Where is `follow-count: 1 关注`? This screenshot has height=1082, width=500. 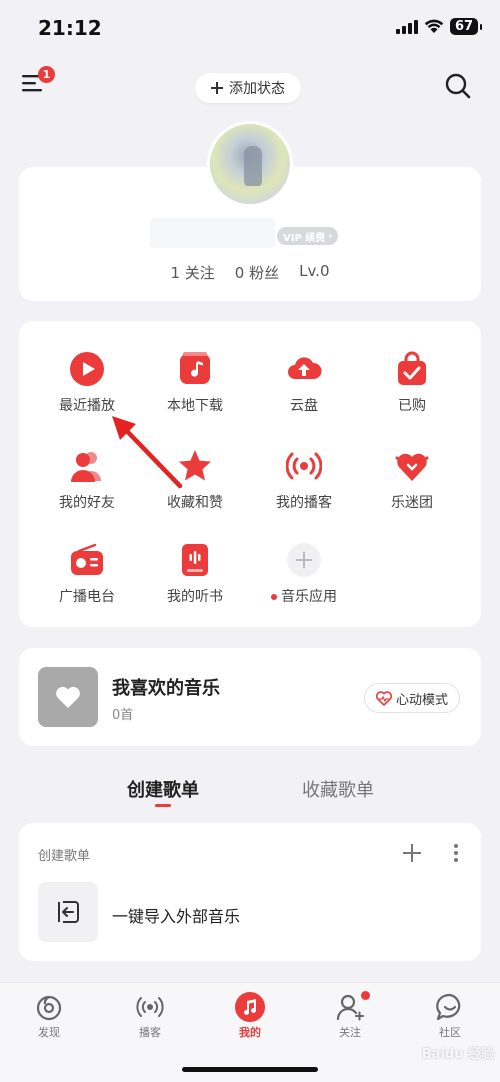 follow-count: 1 关注 is located at coordinates (192, 272).